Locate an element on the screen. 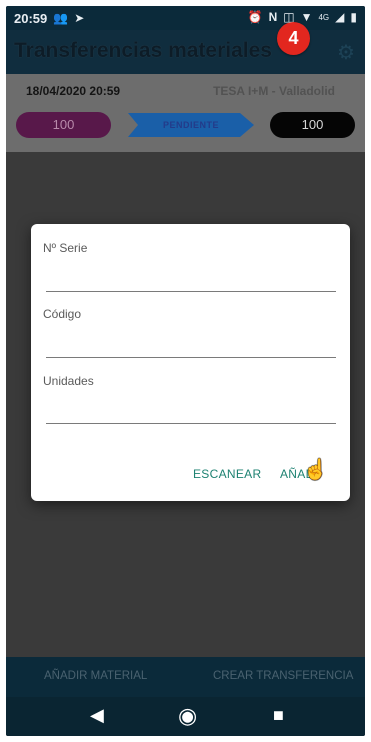 This screenshot has height=742, width=371. 4g-icon: 4G is located at coordinates (324, 17).